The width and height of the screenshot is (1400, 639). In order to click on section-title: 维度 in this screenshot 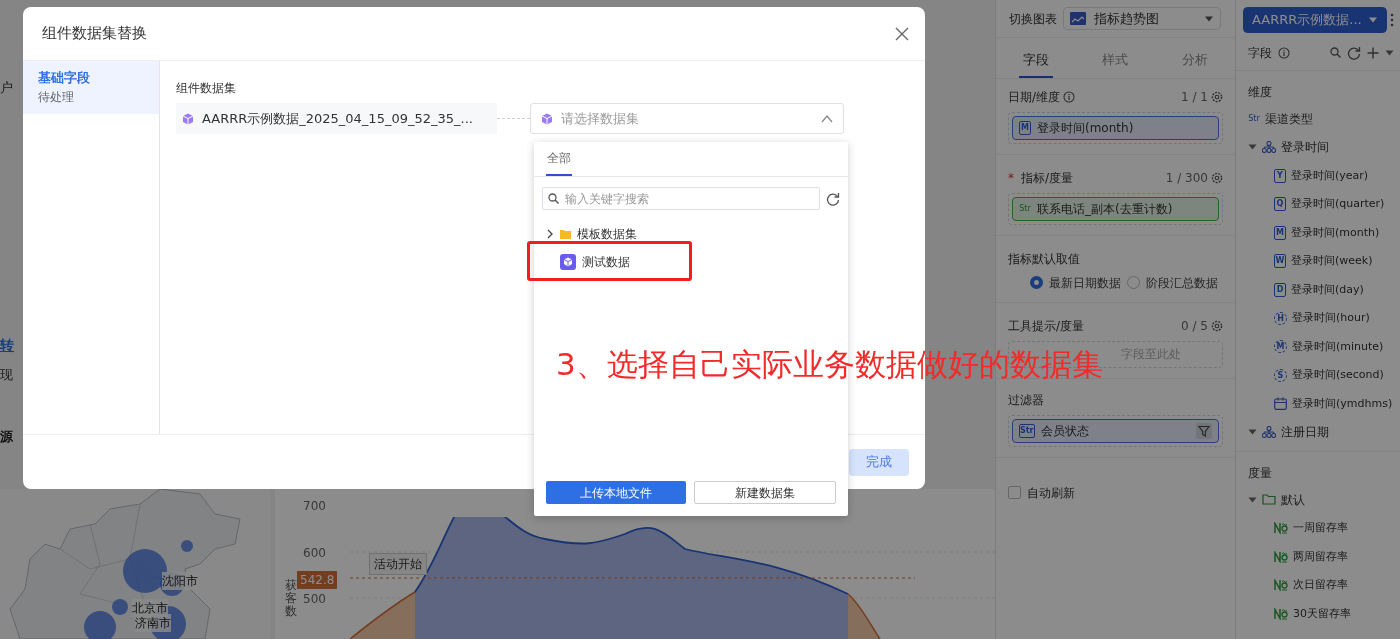, I will do `click(1260, 91)`.